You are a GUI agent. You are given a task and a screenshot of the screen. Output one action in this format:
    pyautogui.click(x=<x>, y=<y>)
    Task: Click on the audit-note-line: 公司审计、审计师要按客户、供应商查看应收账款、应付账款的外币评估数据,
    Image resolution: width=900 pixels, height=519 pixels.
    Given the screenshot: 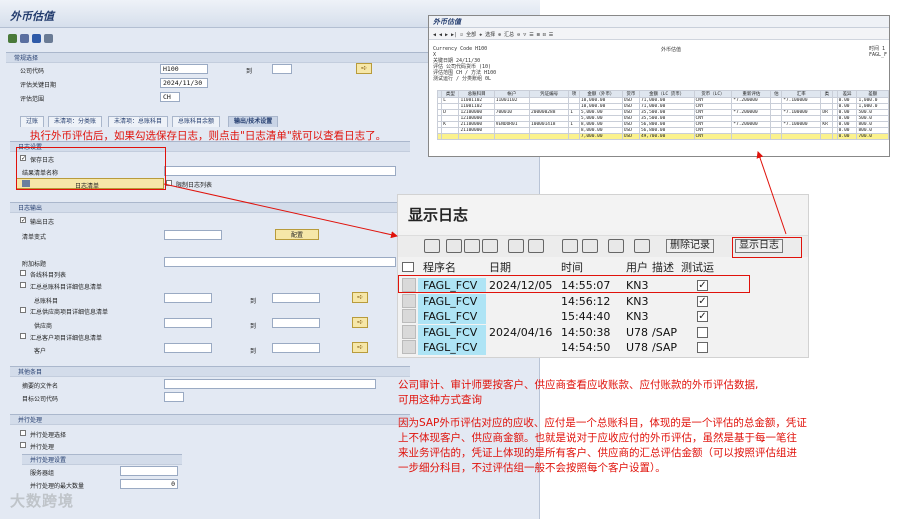 What is the action you would take?
    pyautogui.click(x=578, y=385)
    